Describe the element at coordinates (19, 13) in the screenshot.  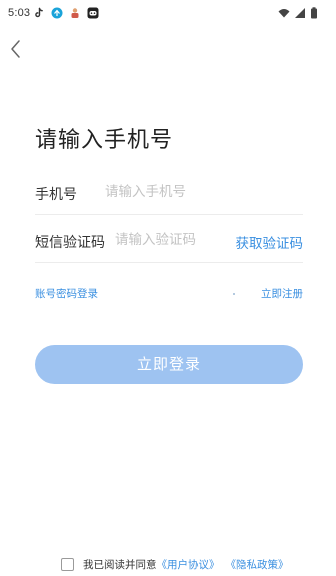
I see `status-time: 5:03` at that location.